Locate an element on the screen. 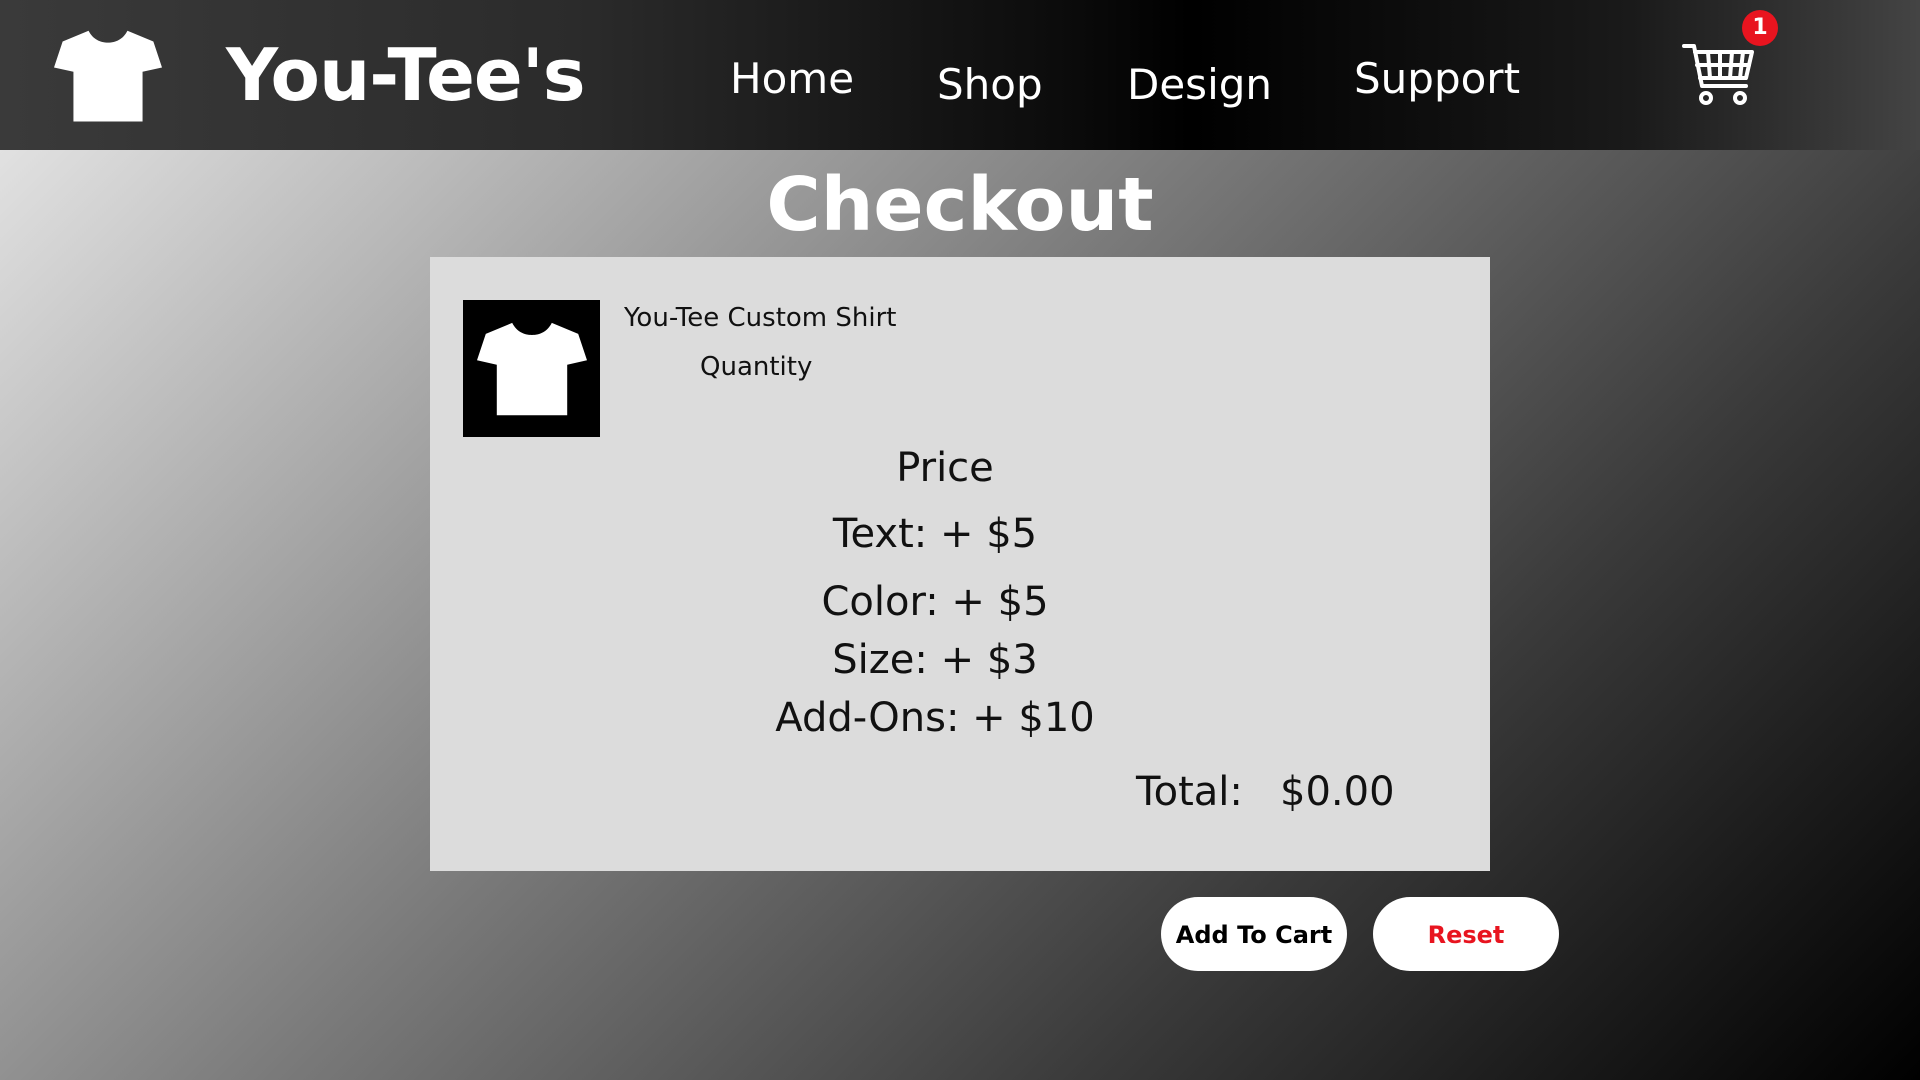 This screenshot has width=1920, height=1080. total-label: Total: is located at coordinates (1189, 792).